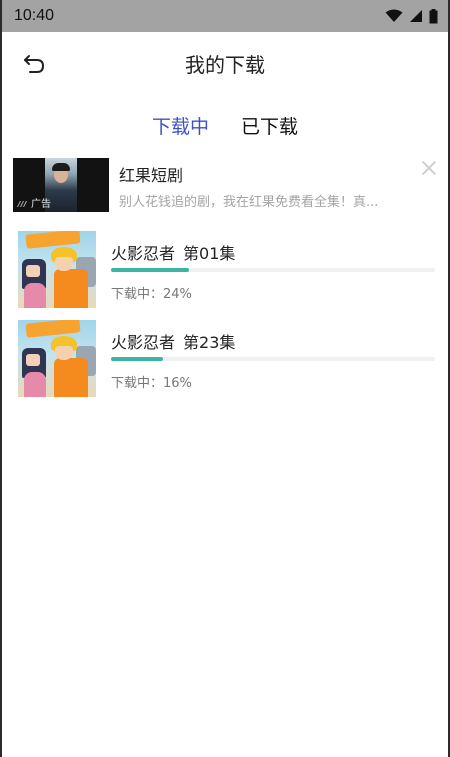 Image resolution: width=450 pixels, height=757 pixels. Describe the element at coordinates (209, 253) in the screenshot. I see `item-episode: 第01集` at that location.